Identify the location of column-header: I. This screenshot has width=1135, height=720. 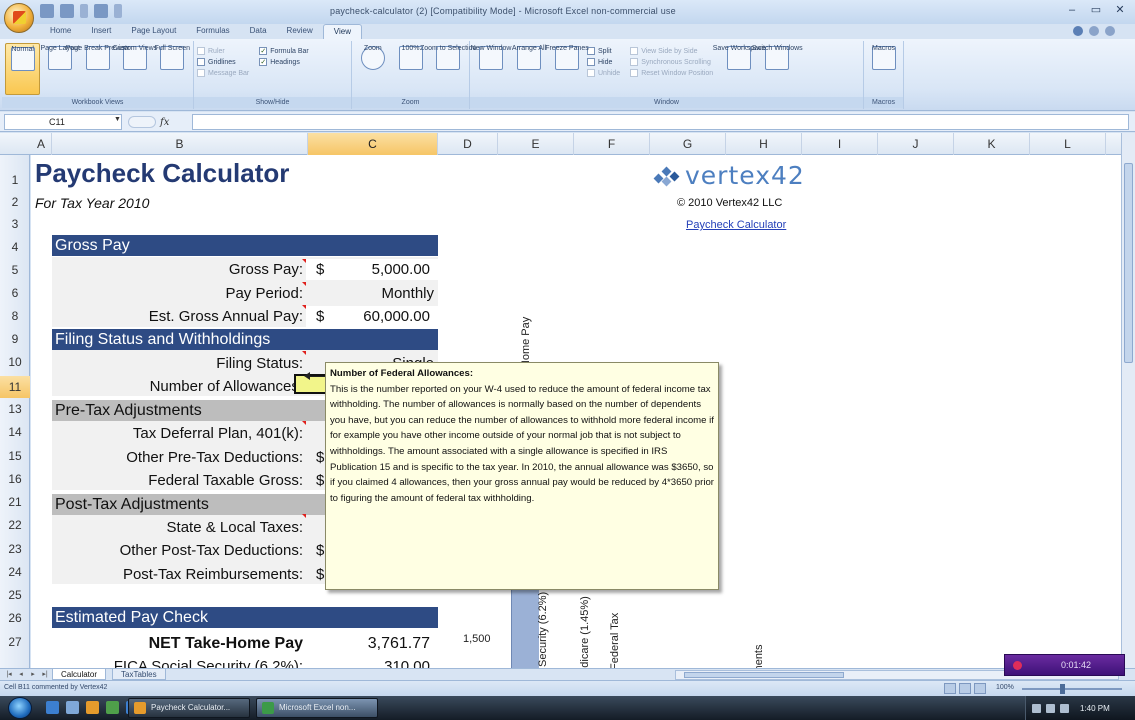
(840, 144).